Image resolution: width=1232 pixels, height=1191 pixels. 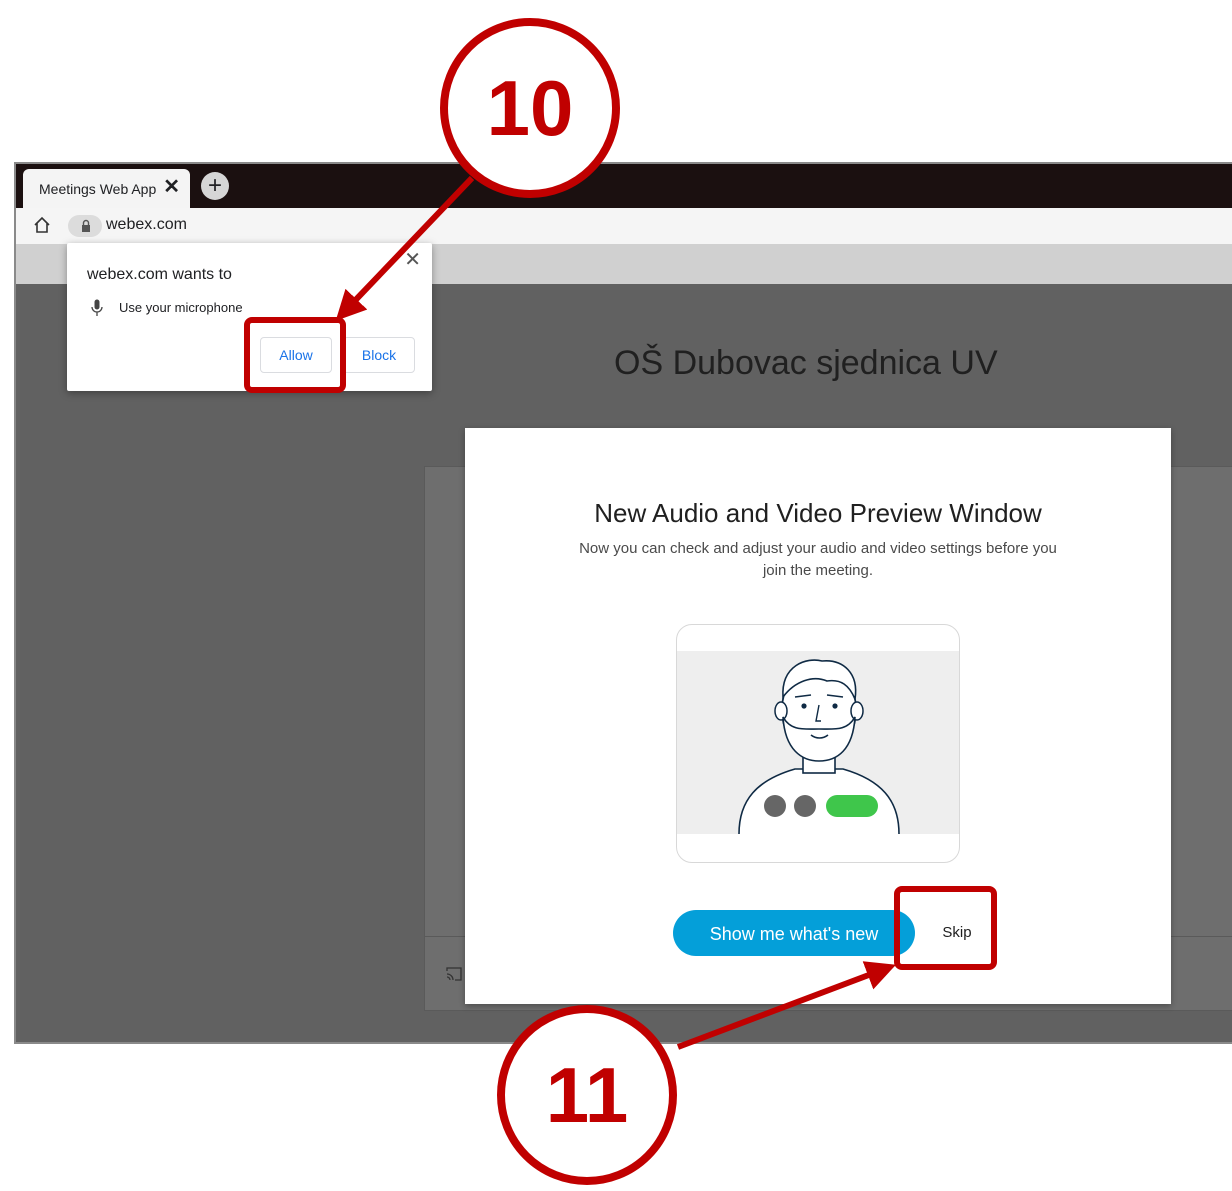 I want to click on arrow-to-skip, so click(x=786, y=1005).